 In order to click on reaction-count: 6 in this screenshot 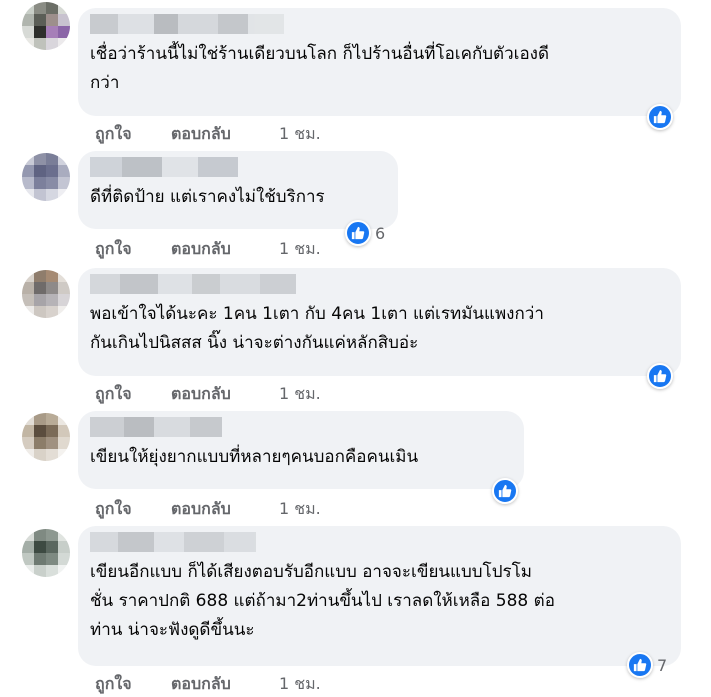, I will do `click(380, 233)`.